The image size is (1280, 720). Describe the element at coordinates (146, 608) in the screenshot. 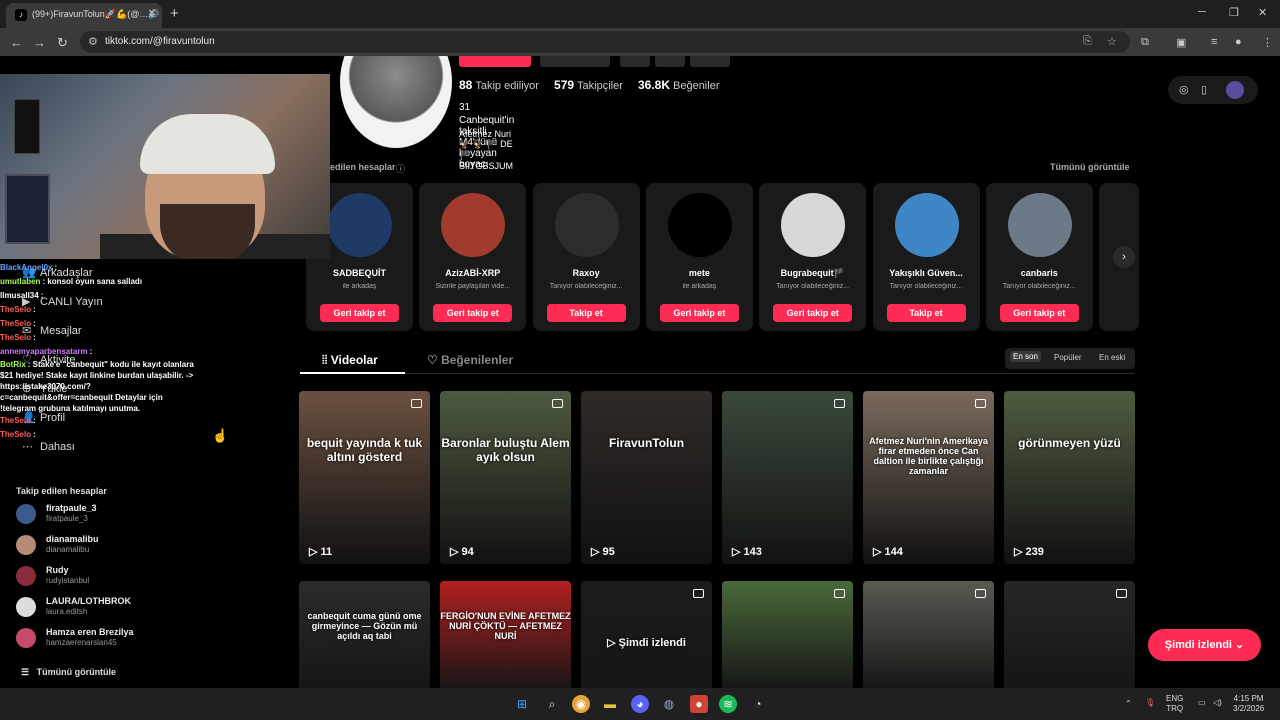

I see `following-account: LAURA/LOTHBROK laura.editsh` at that location.